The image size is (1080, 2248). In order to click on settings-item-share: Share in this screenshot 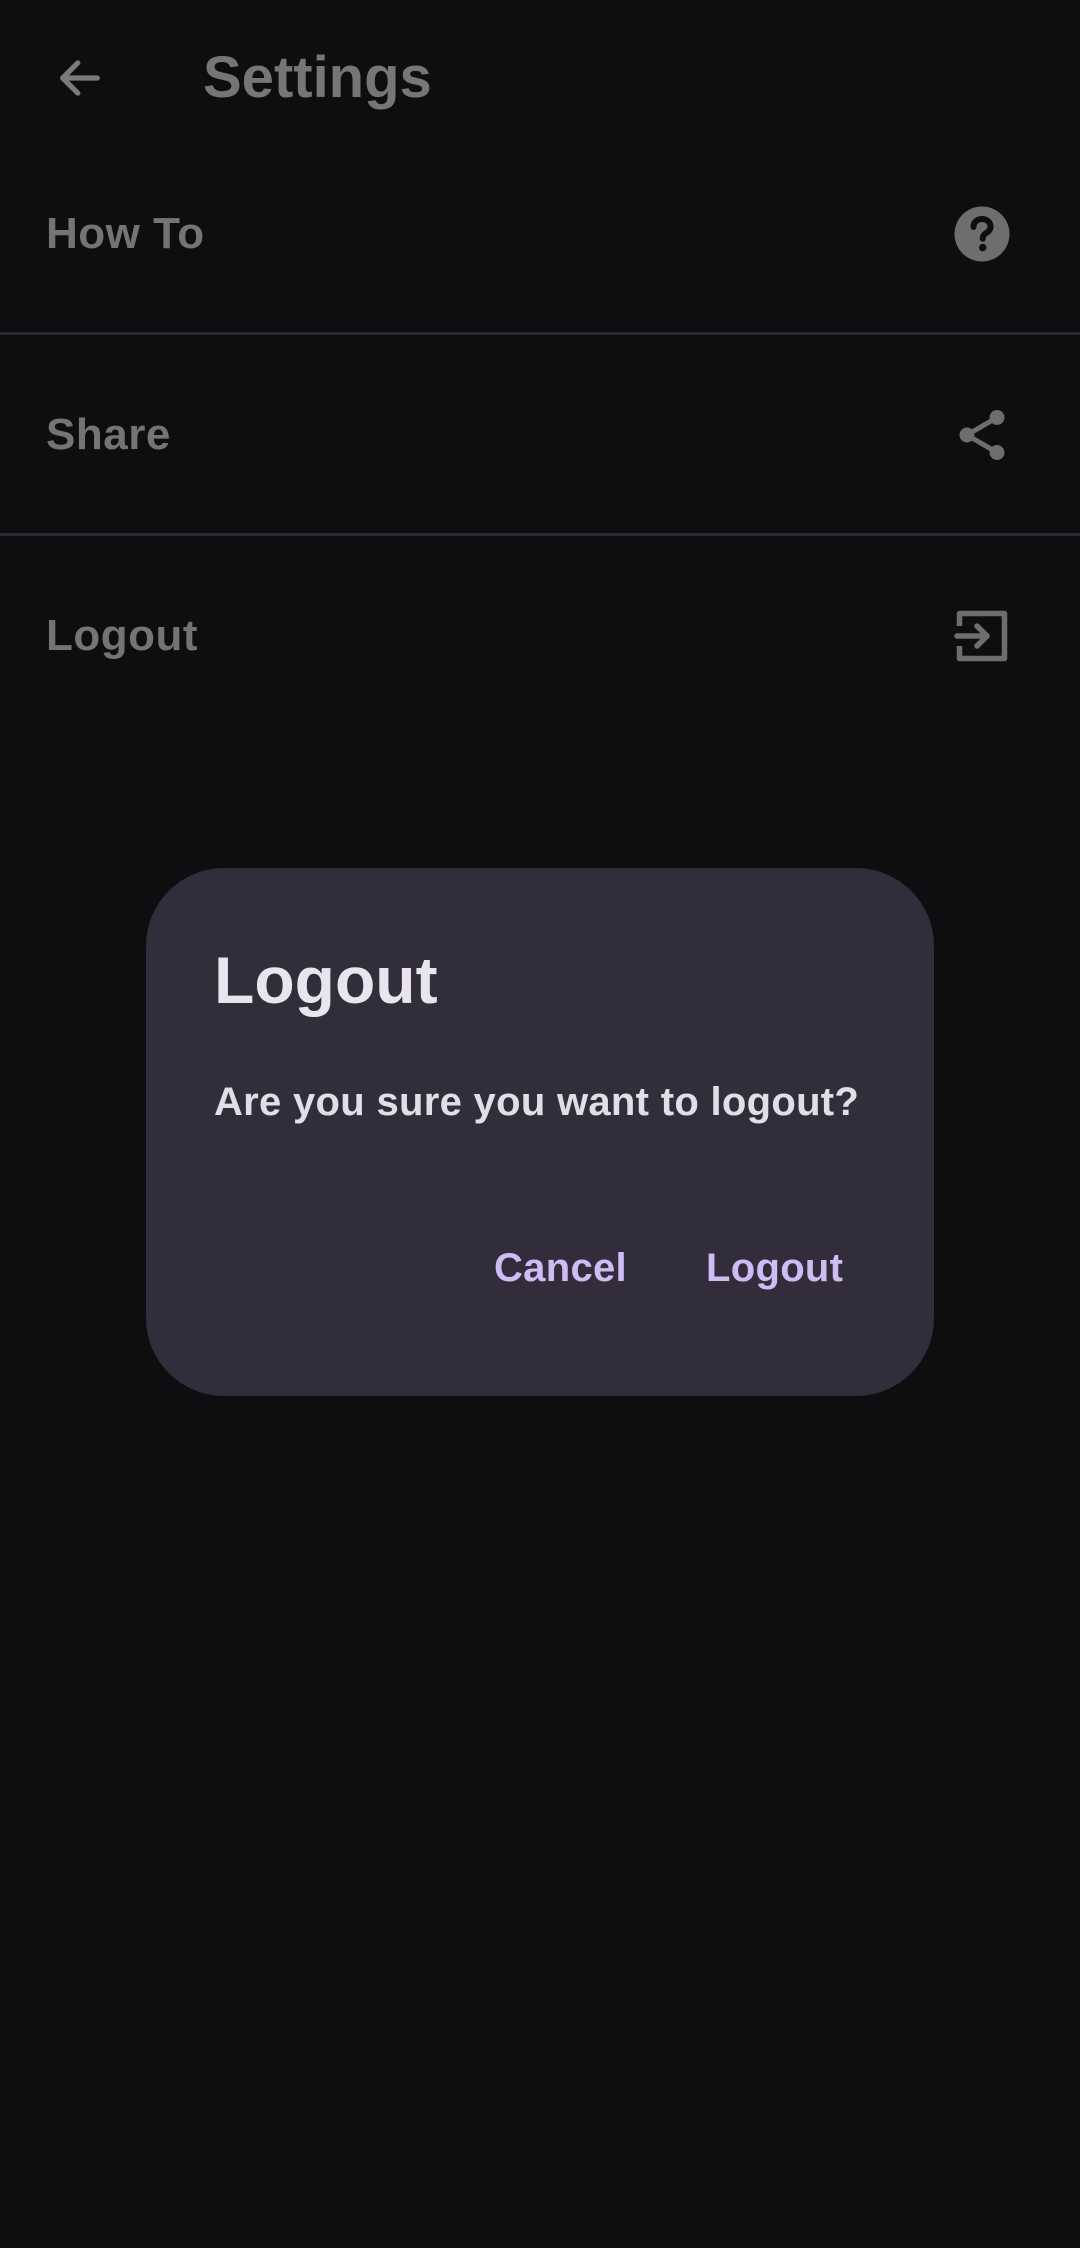, I will do `click(540, 435)`.